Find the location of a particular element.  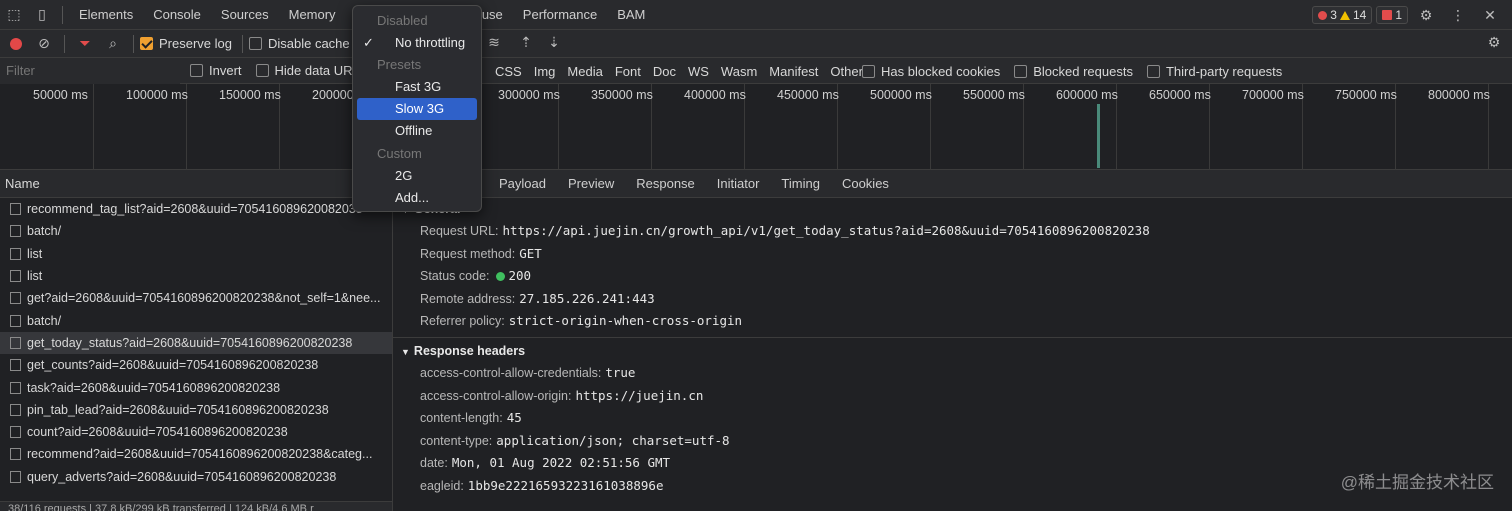

hide-data-urls-checkbox is located at coordinates (262, 70).